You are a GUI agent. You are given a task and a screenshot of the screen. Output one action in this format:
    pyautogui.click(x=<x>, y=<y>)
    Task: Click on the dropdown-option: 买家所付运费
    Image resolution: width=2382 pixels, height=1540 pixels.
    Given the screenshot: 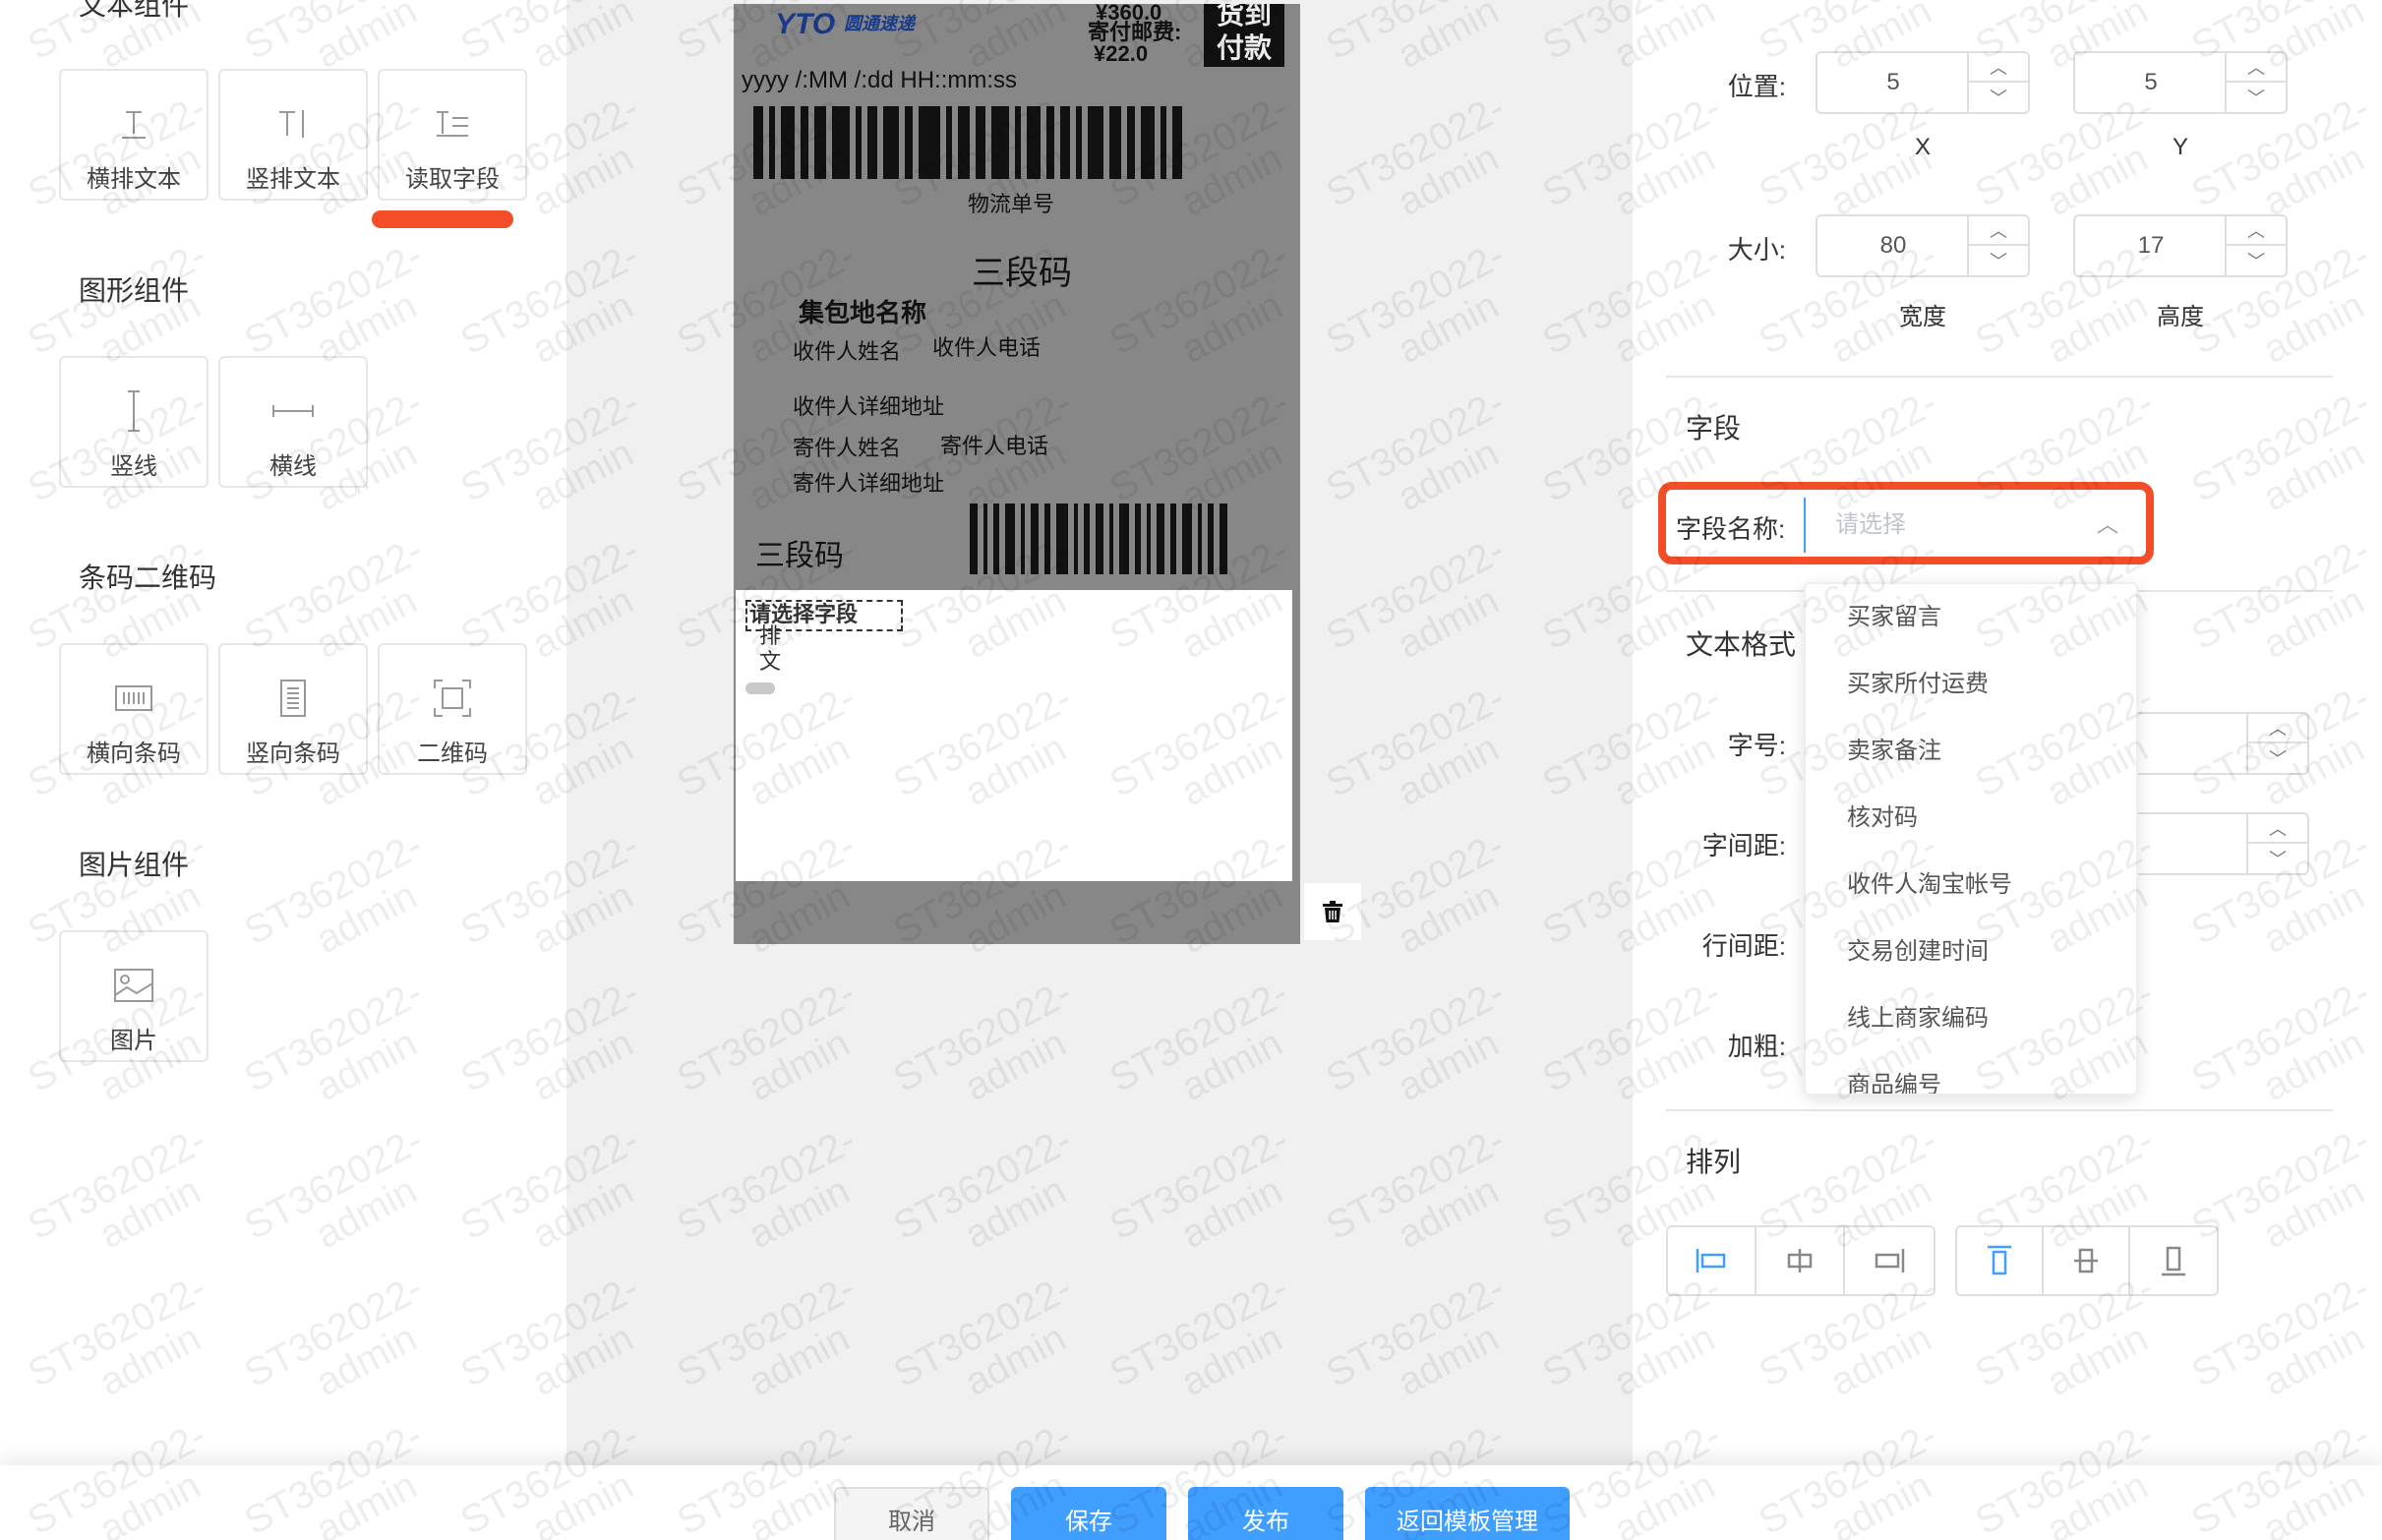 What is the action you would take?
    pyautogui.click(x=1971, y=685)
    